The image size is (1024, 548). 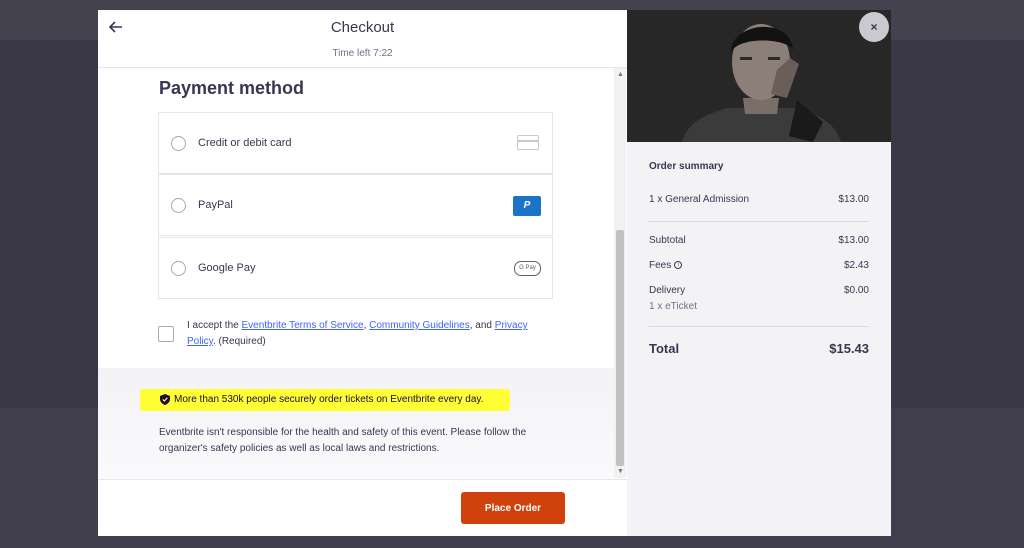 I want to click on subtotal-row: Subtotal $13.00, so click(x=759, y=240).